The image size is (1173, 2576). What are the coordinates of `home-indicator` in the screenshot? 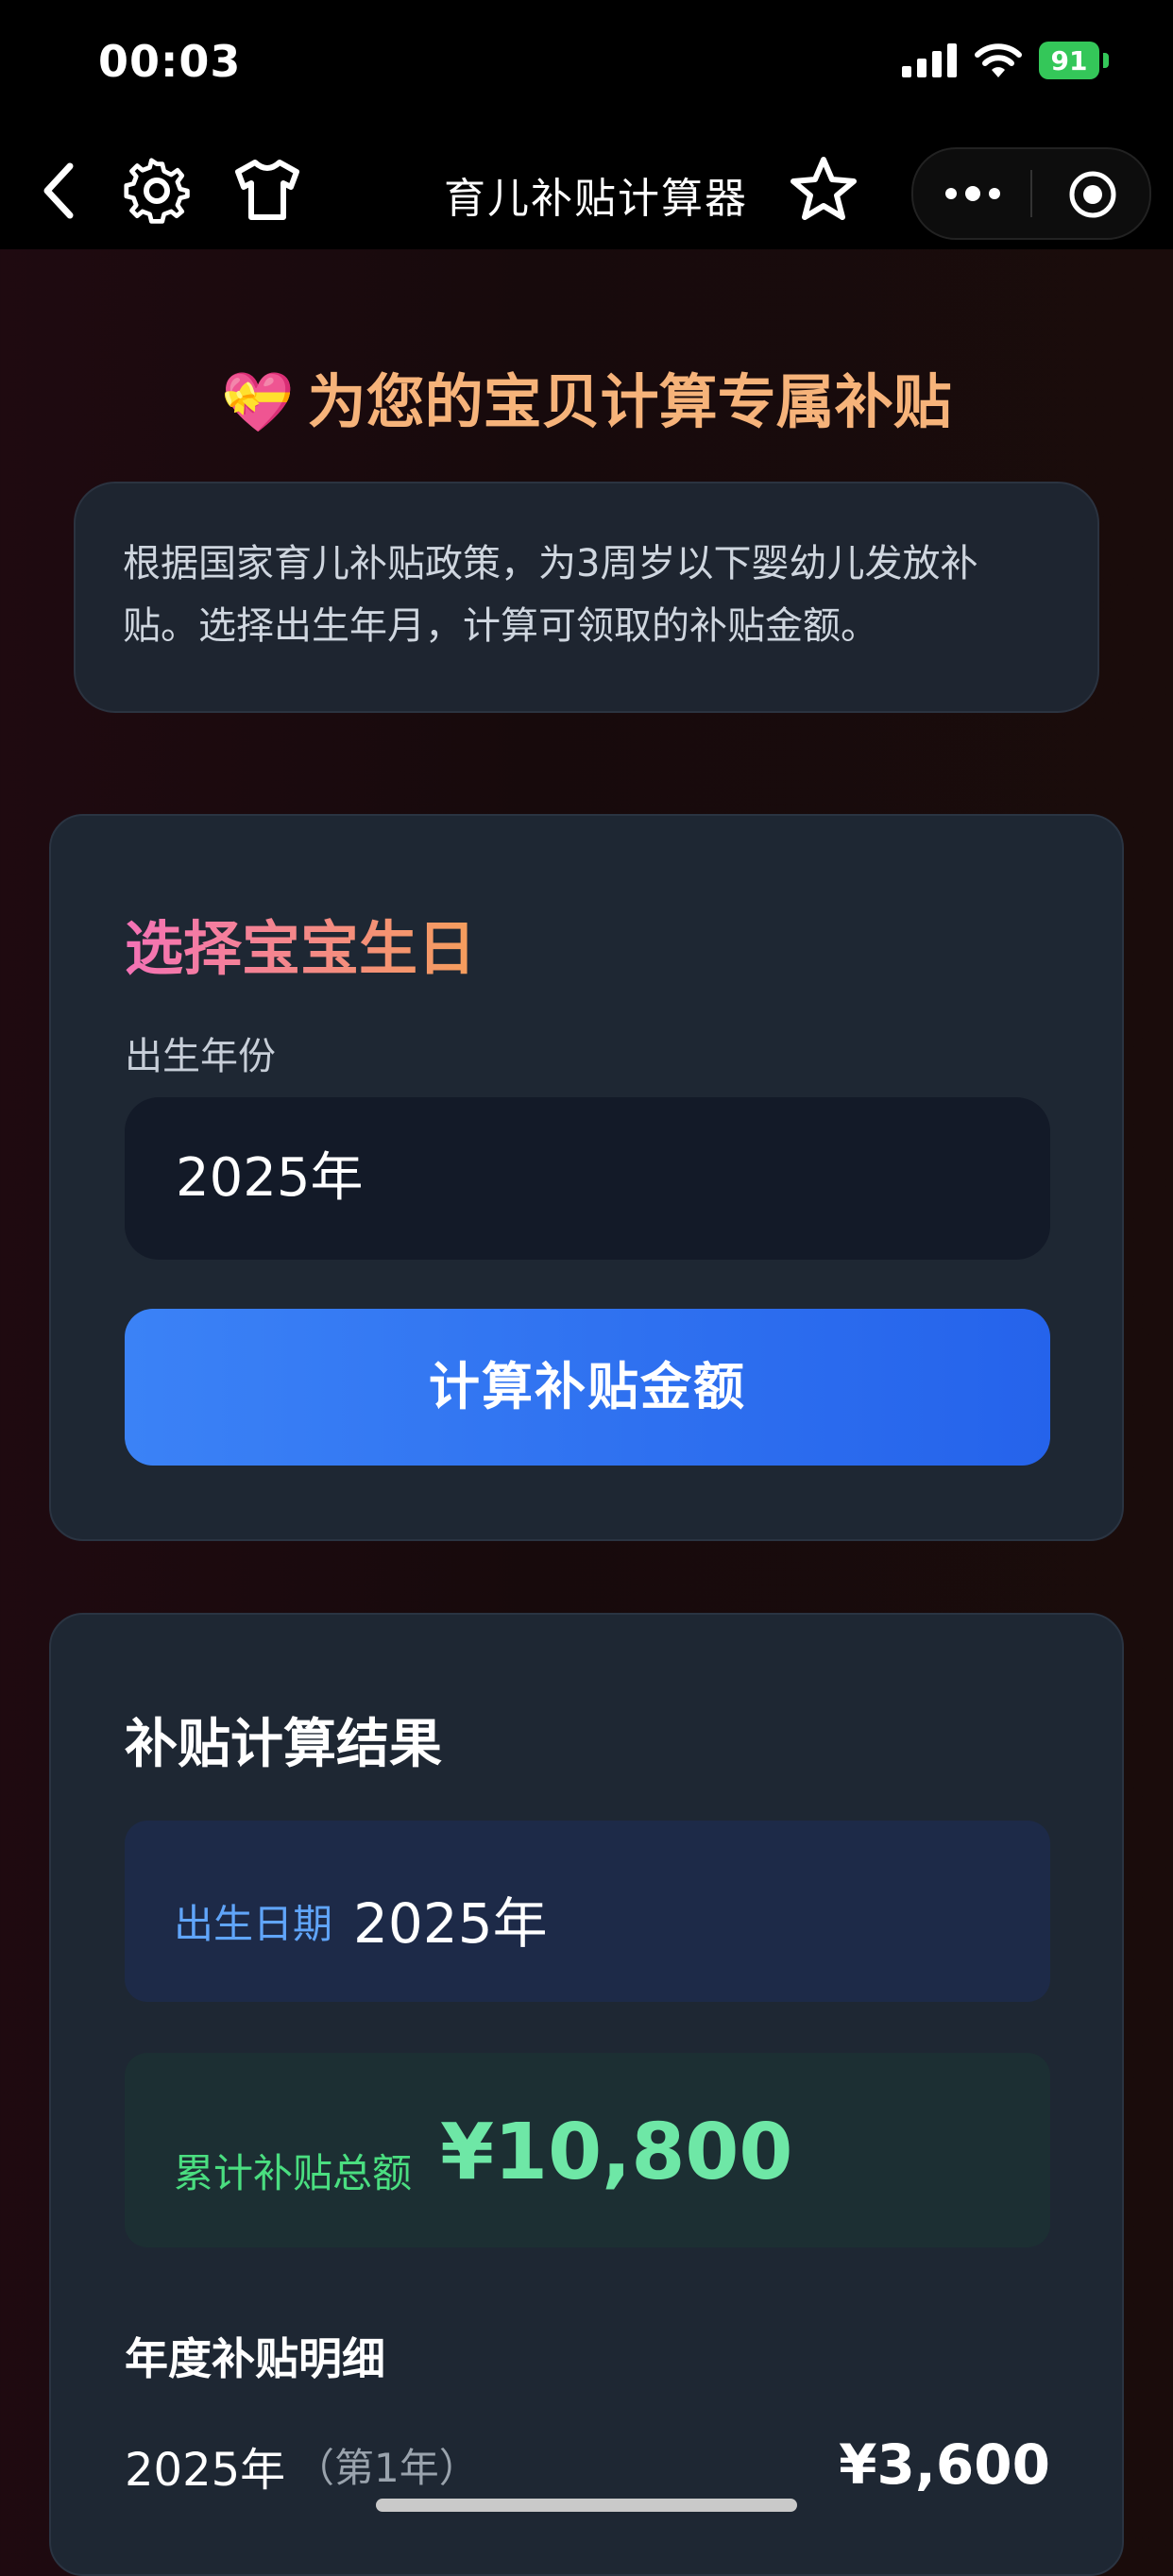 It's located at (586, 2505).